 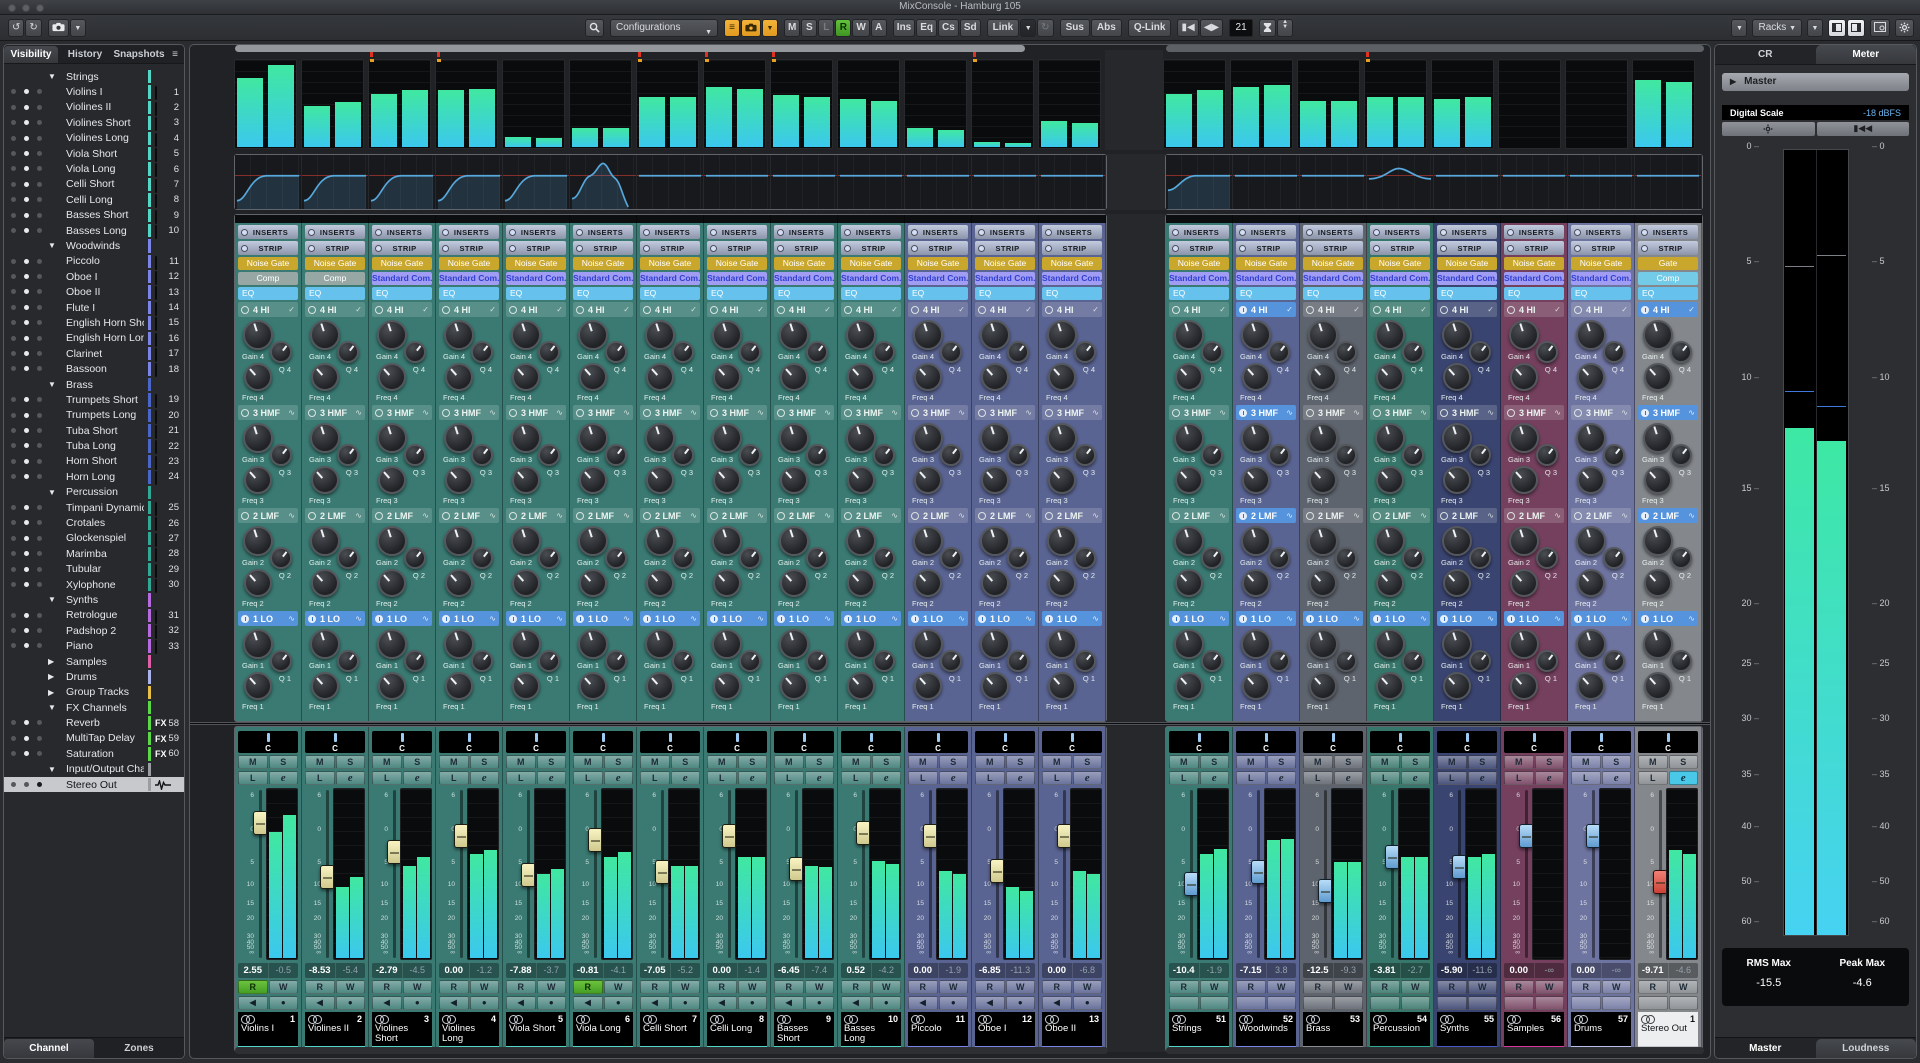 I want to click on sidebar-item-trumpets-long: Trumpets Long 20, so click(x=94, y=416).